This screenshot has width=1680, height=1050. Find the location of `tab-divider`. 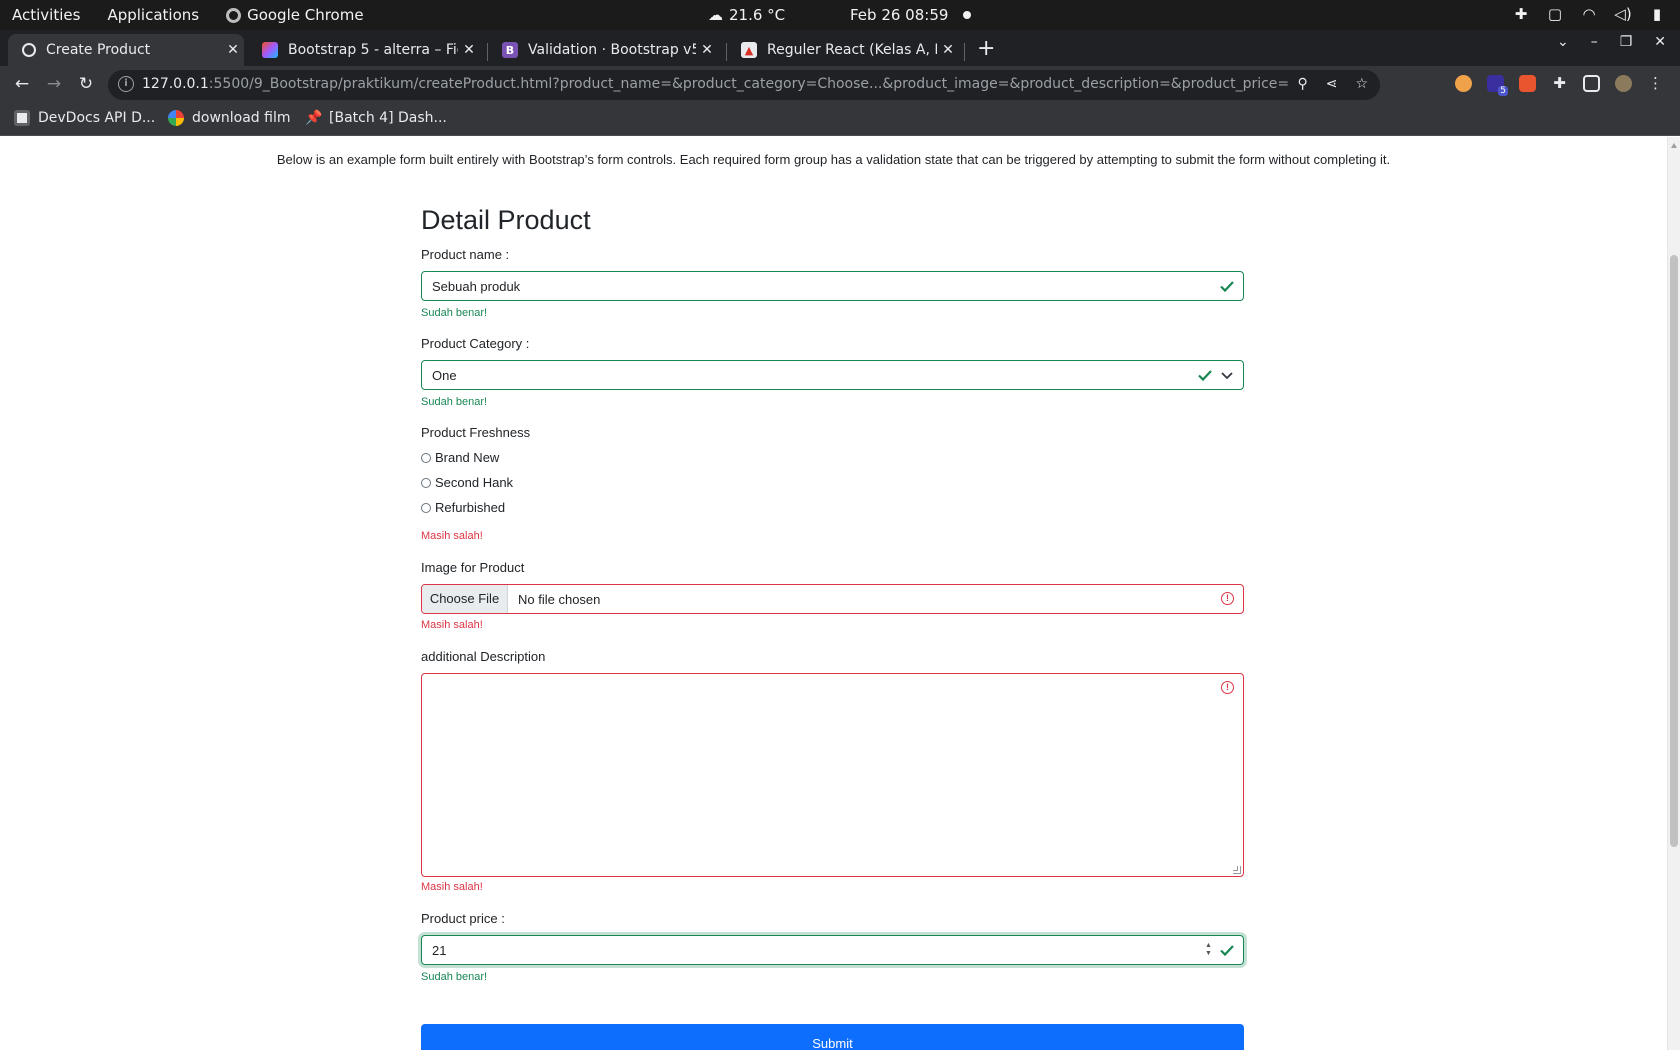

tab-divider is located at coordinates (964, 52).